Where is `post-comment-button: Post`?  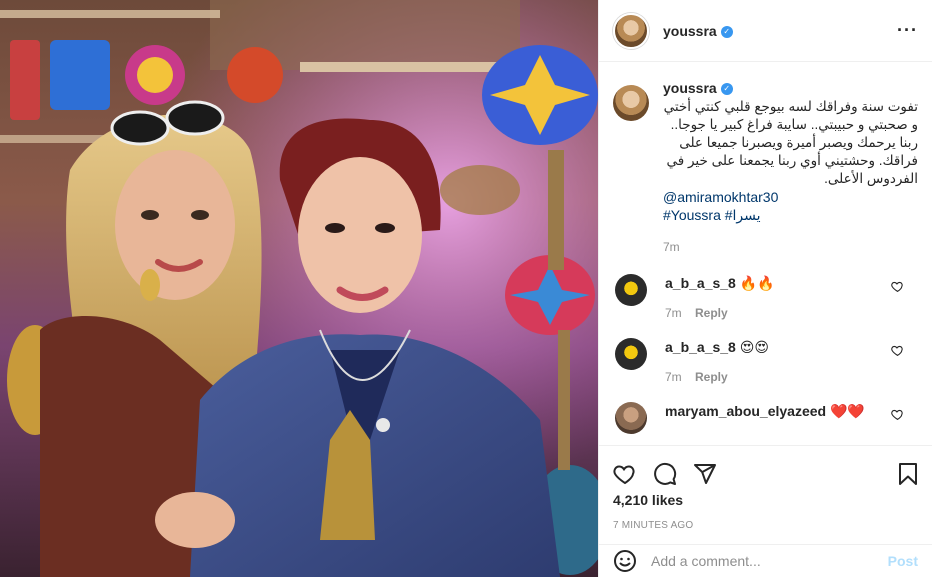 post-comment-button: Post is located at coordinates (903, 561).